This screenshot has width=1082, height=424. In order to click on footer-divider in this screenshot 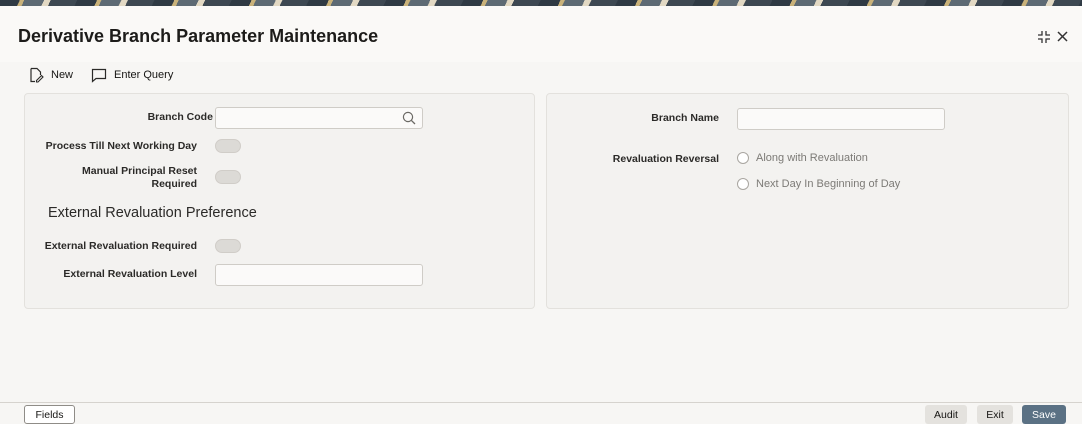, I will do `click(541, 402)`.